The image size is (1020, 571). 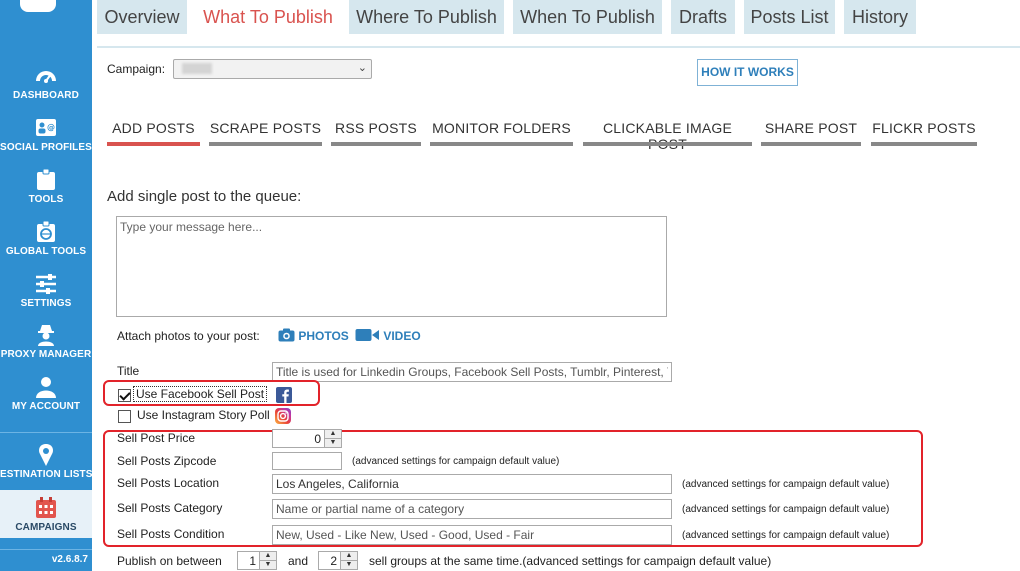 I want to click on tab-what-to-publish: What To Publish, so click(x=268, y=17).